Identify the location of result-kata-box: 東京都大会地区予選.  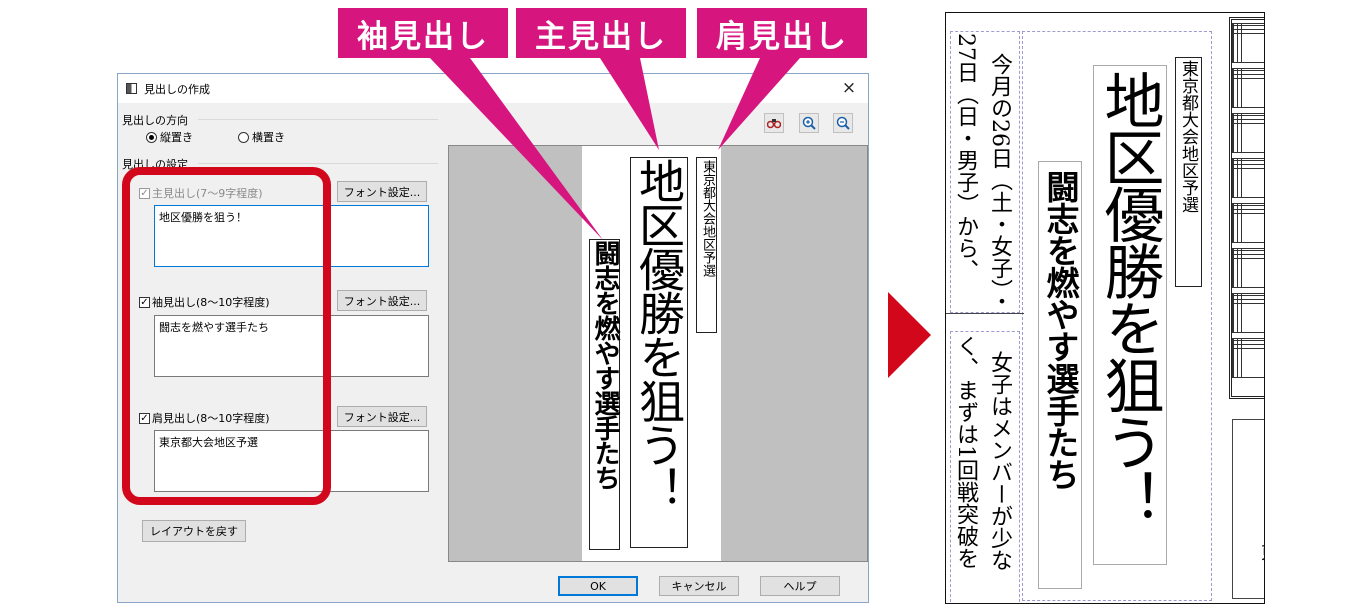
(1188, 172).